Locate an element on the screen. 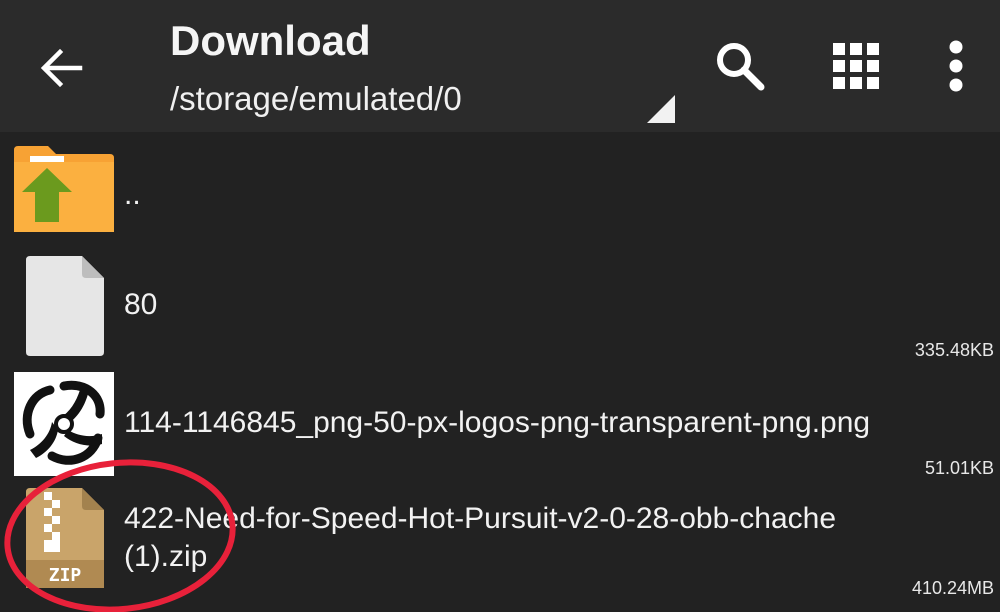  back-button is located at coordinates (62, 68).